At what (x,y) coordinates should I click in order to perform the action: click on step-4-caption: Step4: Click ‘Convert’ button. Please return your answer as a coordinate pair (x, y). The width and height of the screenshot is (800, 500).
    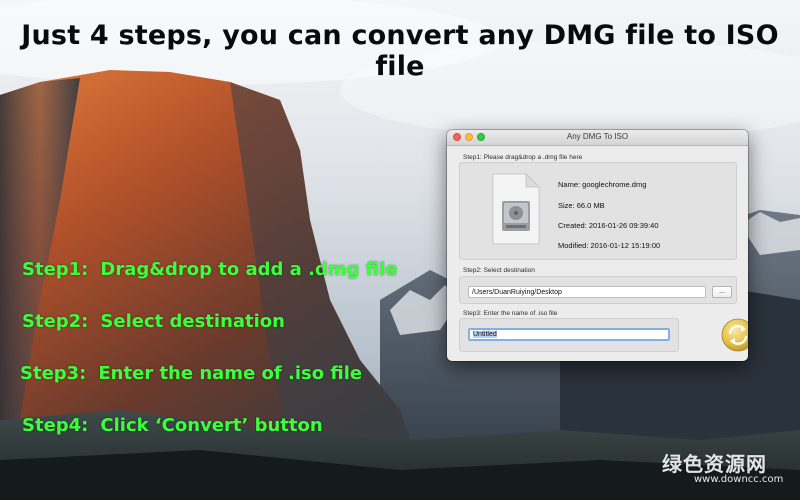
    Looking at the image, I should click on (172, 425).